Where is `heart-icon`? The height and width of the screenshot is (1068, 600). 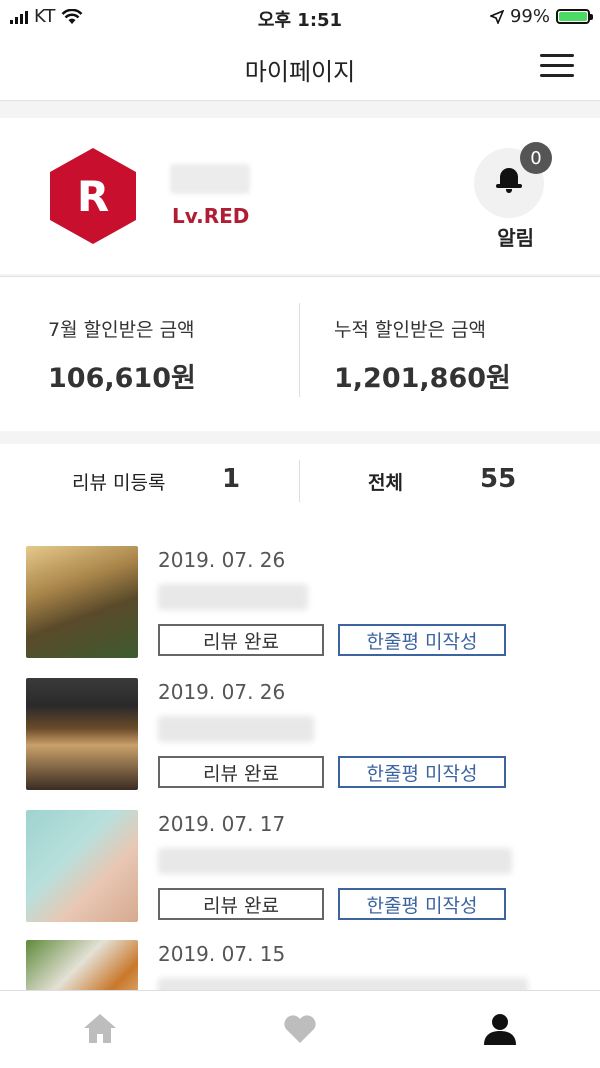 heart-icon is located at coordinates (300, 1029).